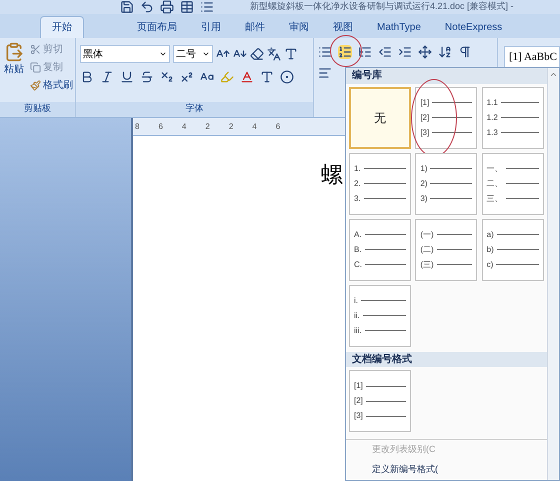 This screenshot has width=560, height=481. Describe the element at coordinates (494, 198) in the screenshot. I see `list-marker: 三、` at that location.